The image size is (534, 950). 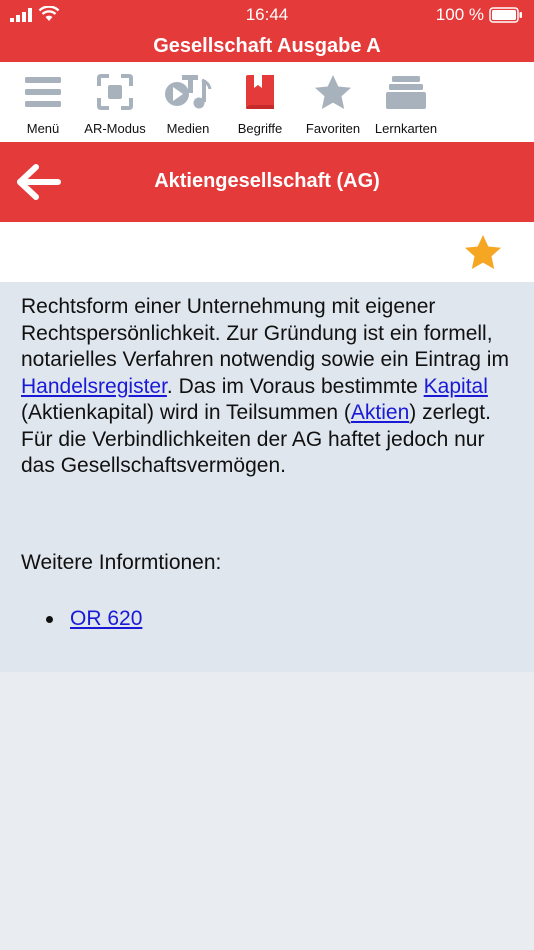 I want to click on aktien-link: Aktien, so click(x=380, y=412).